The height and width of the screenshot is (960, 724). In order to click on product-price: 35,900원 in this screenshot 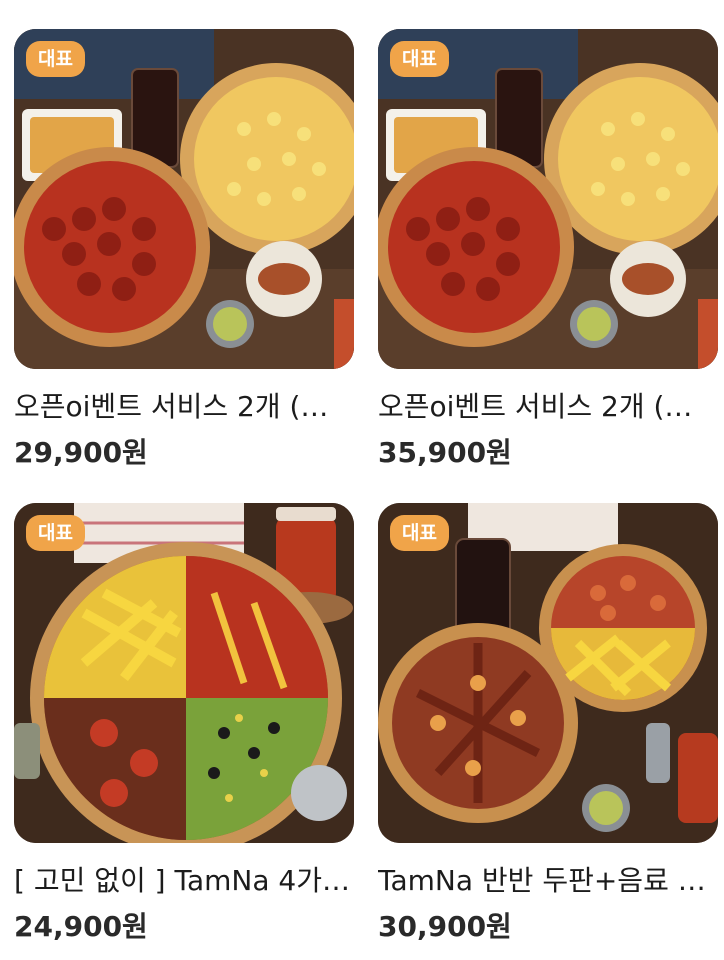, I will do `click(445, 452)`.